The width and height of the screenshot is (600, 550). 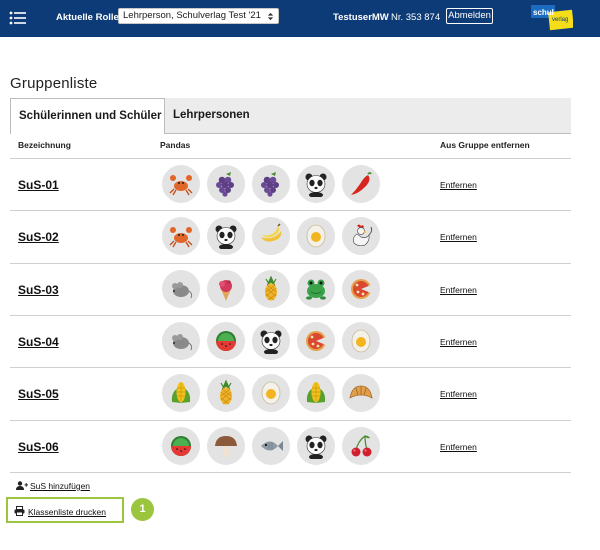 What do you see at coordinates (38, 447) in the screenshot?
I see `group-name-link: SuS-06` at bounding box center [38, 447].